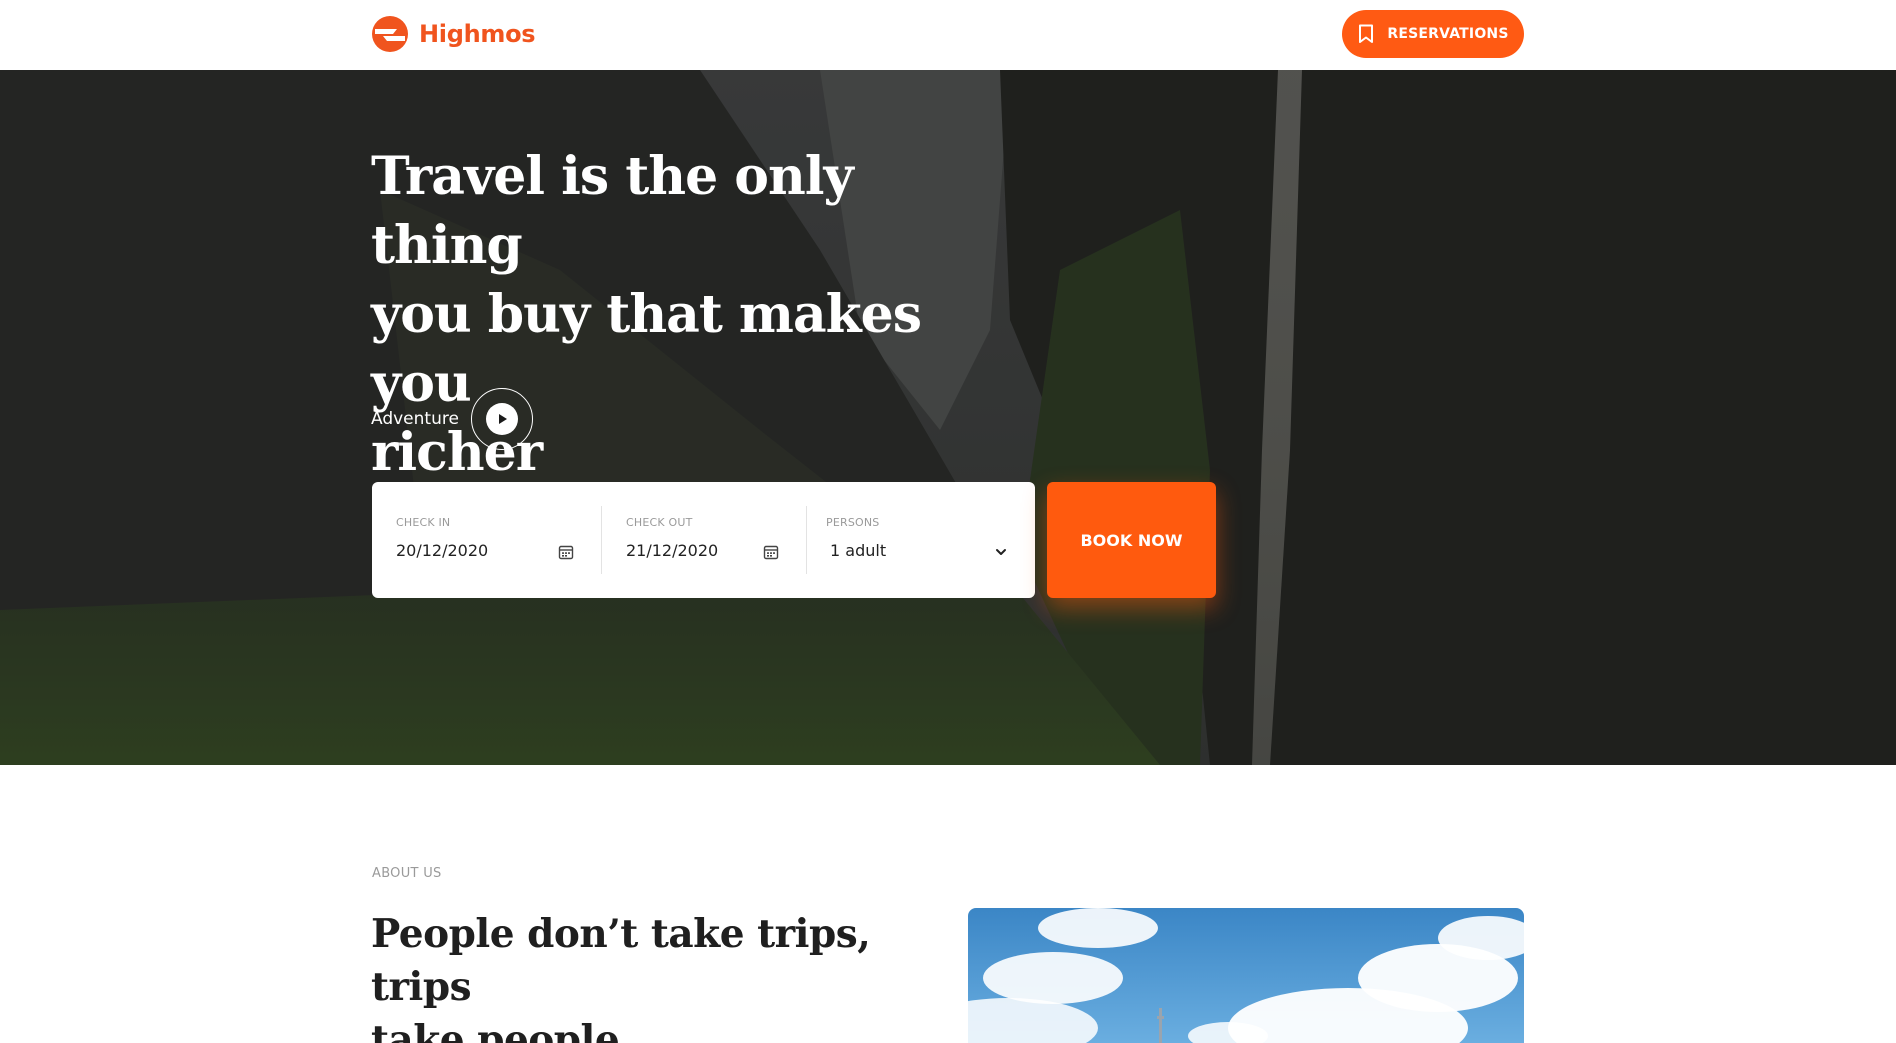 Image resolution: width=1896 pixels, height=1043 pixels. What do you see at coordinates (486, 540) in the screenshot?
I see `check-in-field: CHECK IN 20/12/2020` at bounding box center [486, 540].